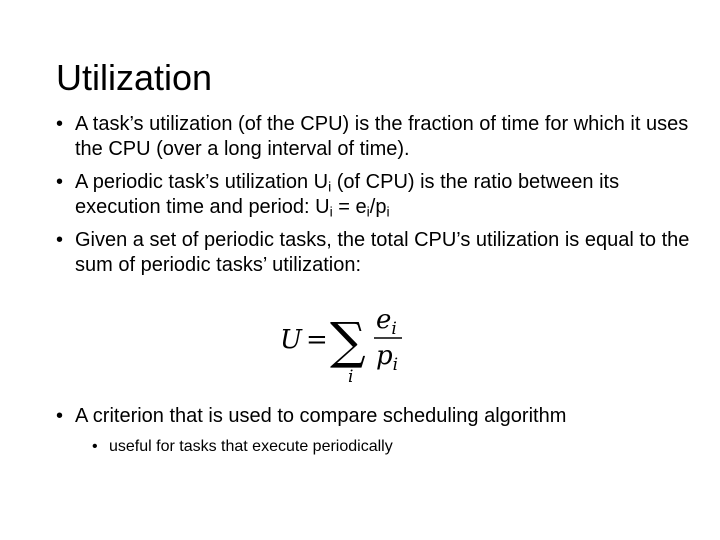 The image size is (720, 540). I want to click on formula-equals: =, so click(317, 340).